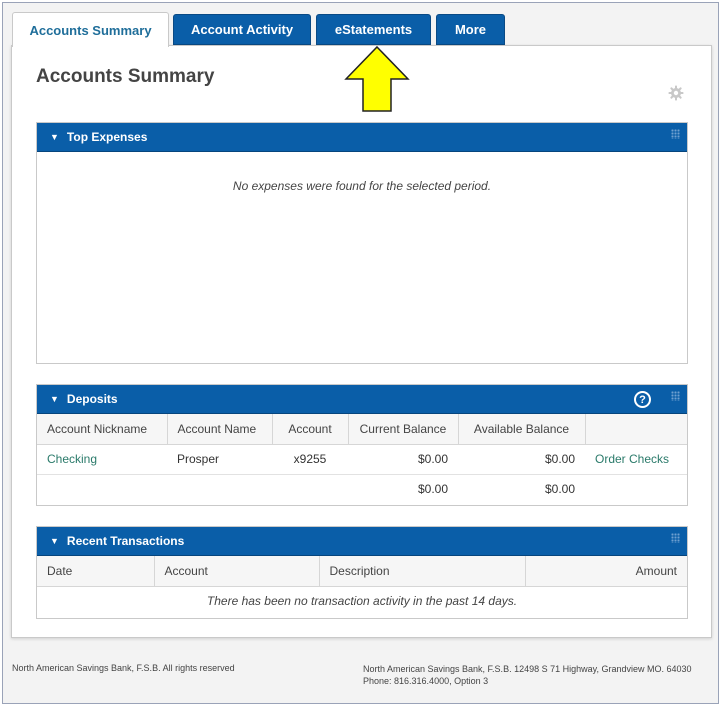 The image size is (721, 706). I want to click on tab-more: More, so click(470, 29).